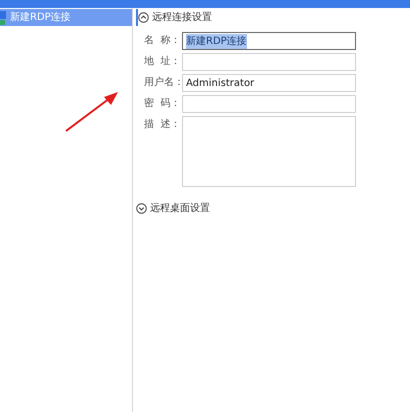 Image resolution: width=410 pixels, height=412 pixels. What do you see at coordinates (162, 41) in the screenshot?
I see `field-label: 名 称：` at bounding box center [162, 41].